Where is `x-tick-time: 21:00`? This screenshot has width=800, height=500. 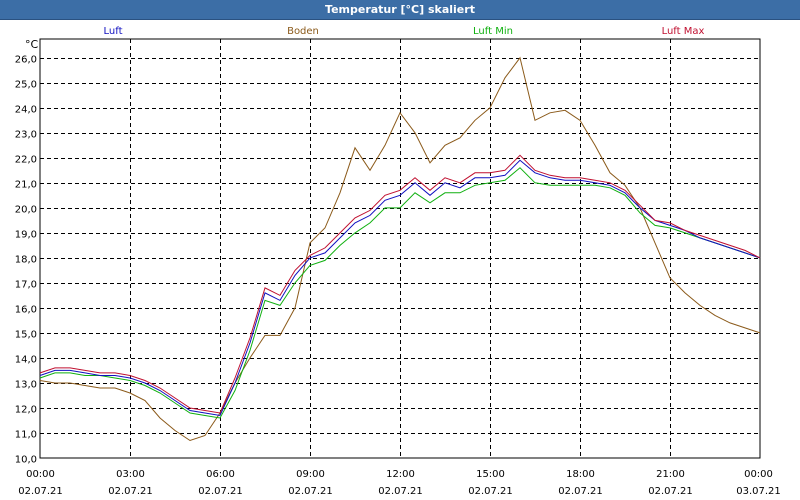
x-tick-time: 21:00 is located at coordinates (670, 474).